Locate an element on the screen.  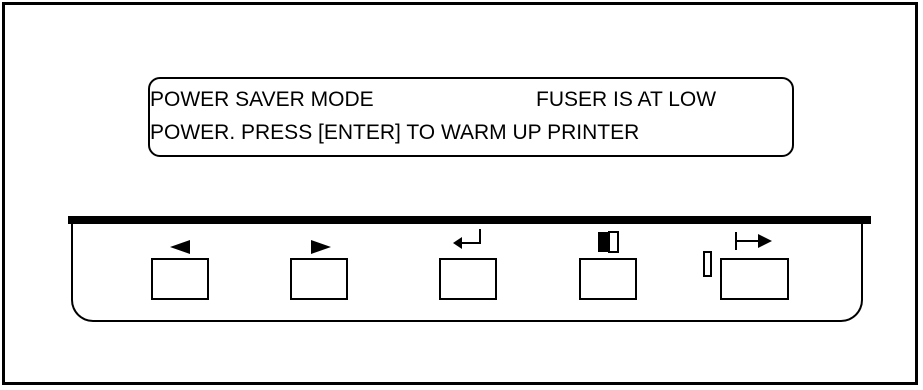
left-arrow-button is located at coordinates (180, 279).